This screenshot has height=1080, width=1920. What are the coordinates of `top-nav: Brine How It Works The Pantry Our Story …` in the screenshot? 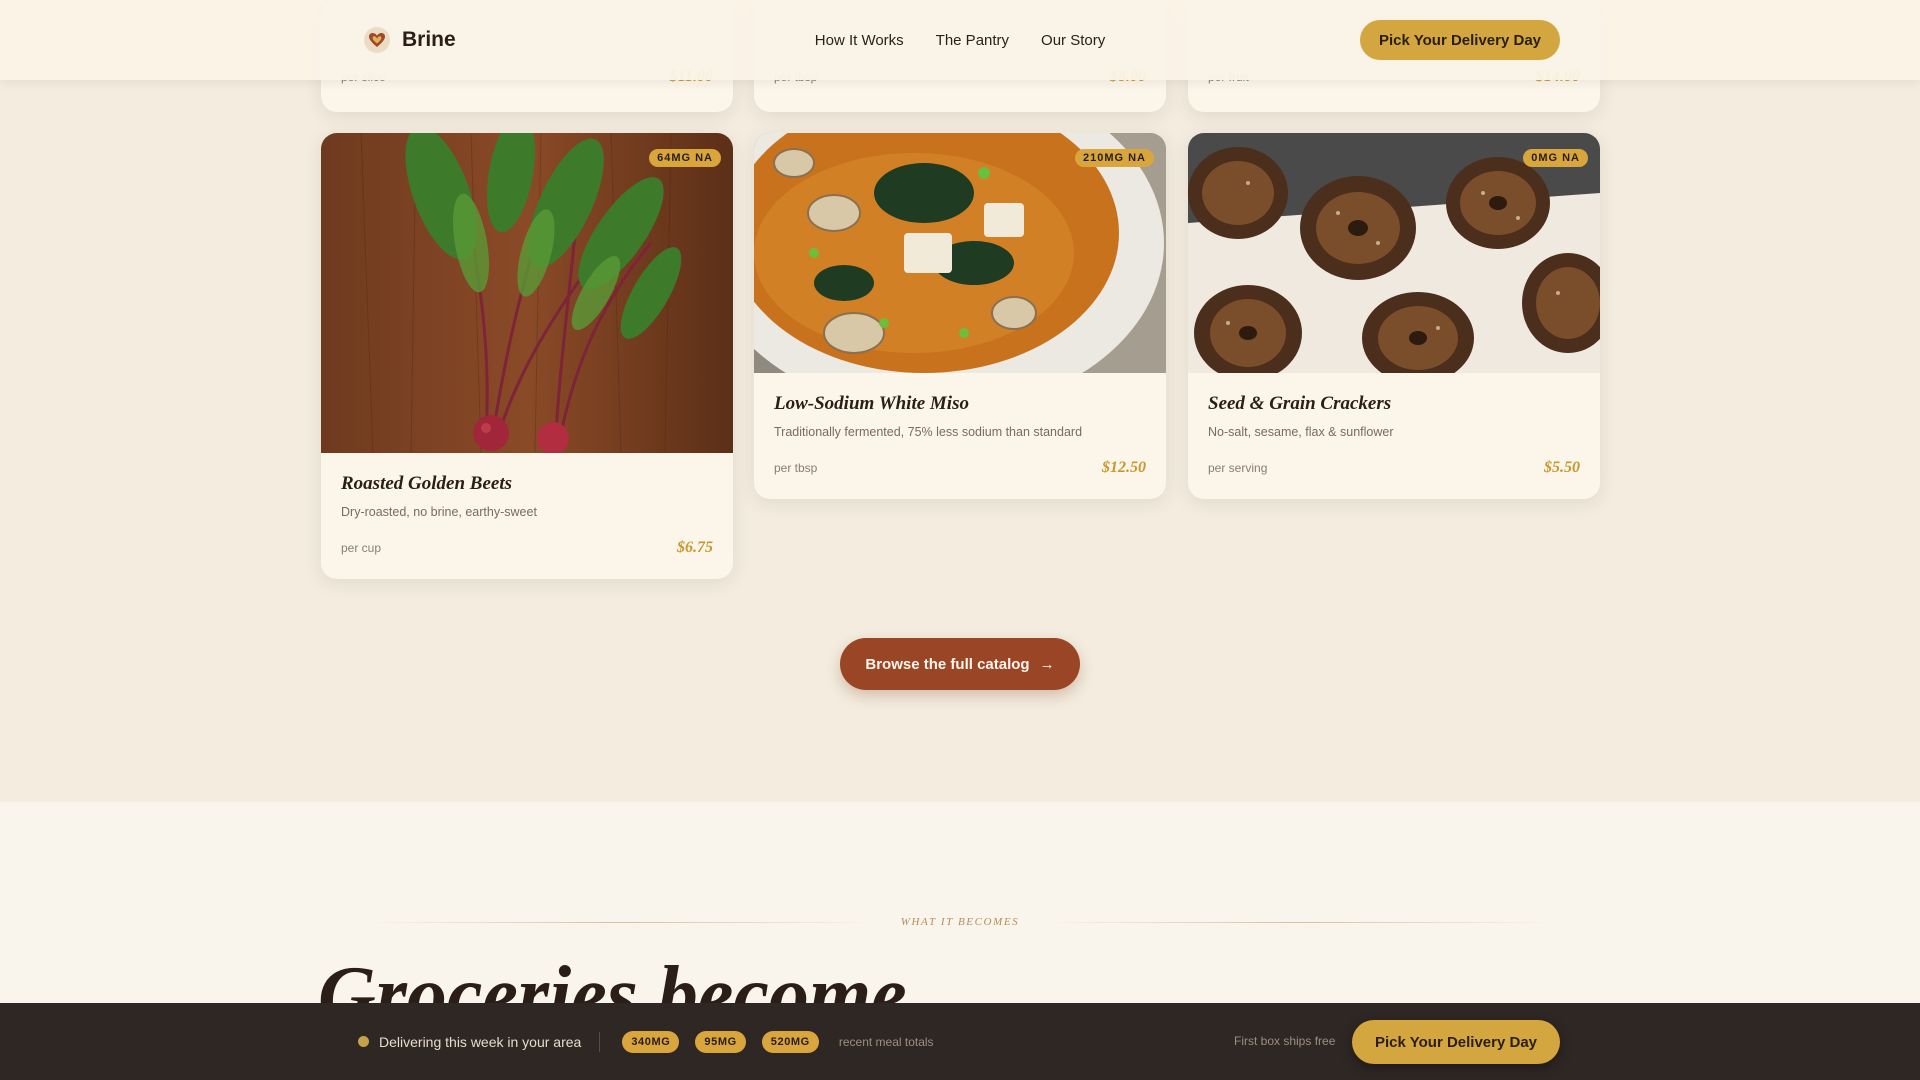 It's located at (960, 40).